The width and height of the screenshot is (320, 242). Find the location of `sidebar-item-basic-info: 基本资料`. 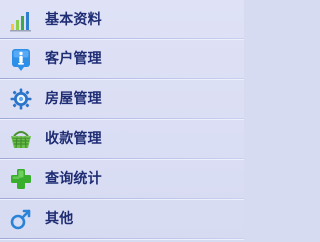

sidebar-item-basic-info: 基本资料 is located at coordinates (122, 19).